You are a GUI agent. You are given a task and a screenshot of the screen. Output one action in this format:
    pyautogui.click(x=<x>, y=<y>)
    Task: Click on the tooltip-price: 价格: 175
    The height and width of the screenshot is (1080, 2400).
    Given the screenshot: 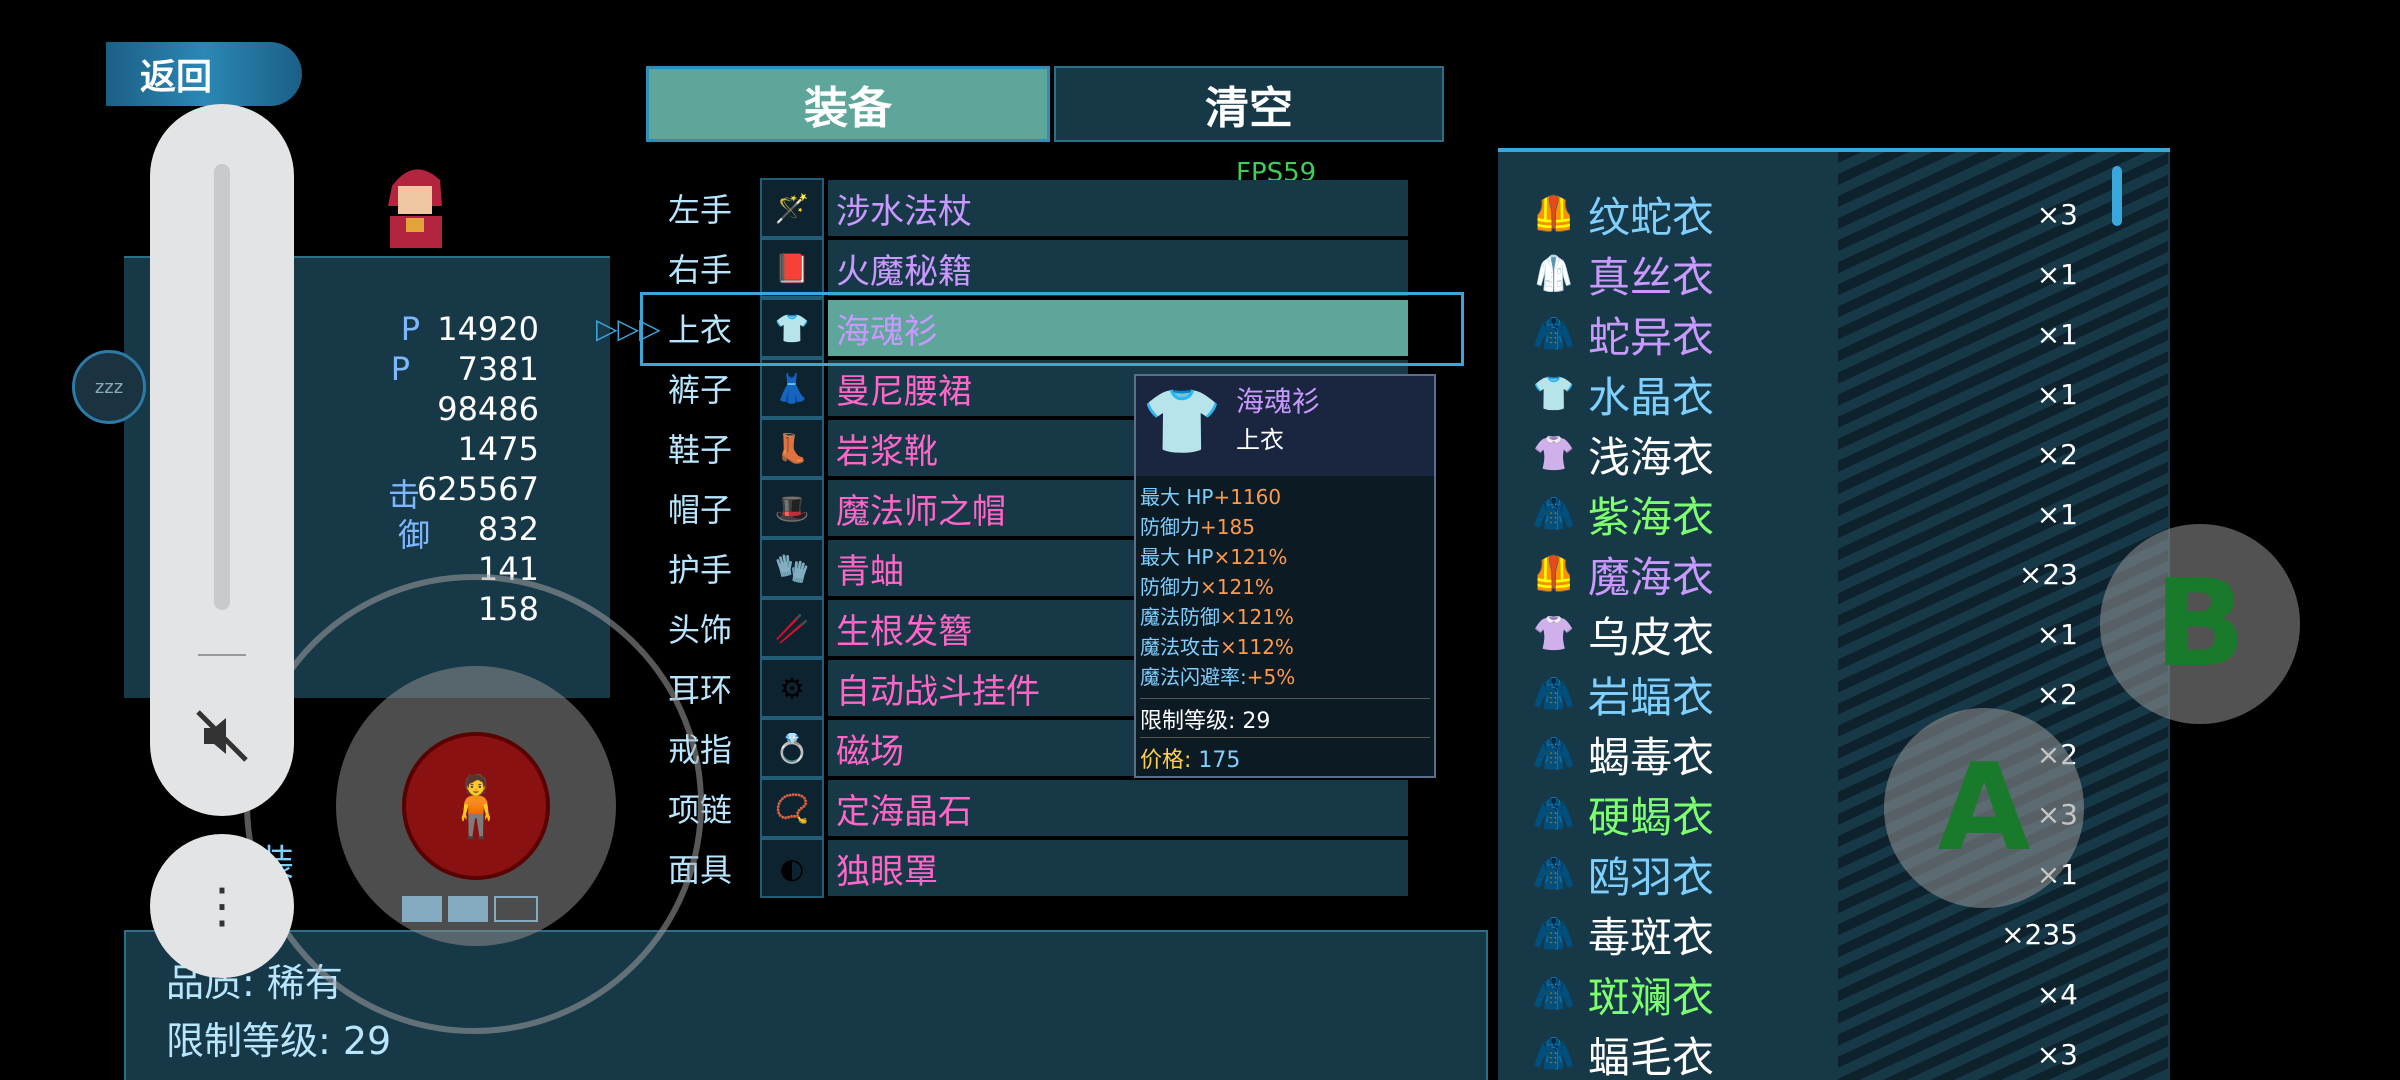 What is the action you would take?
    pyautogui.click(x=1285, y=755)
    